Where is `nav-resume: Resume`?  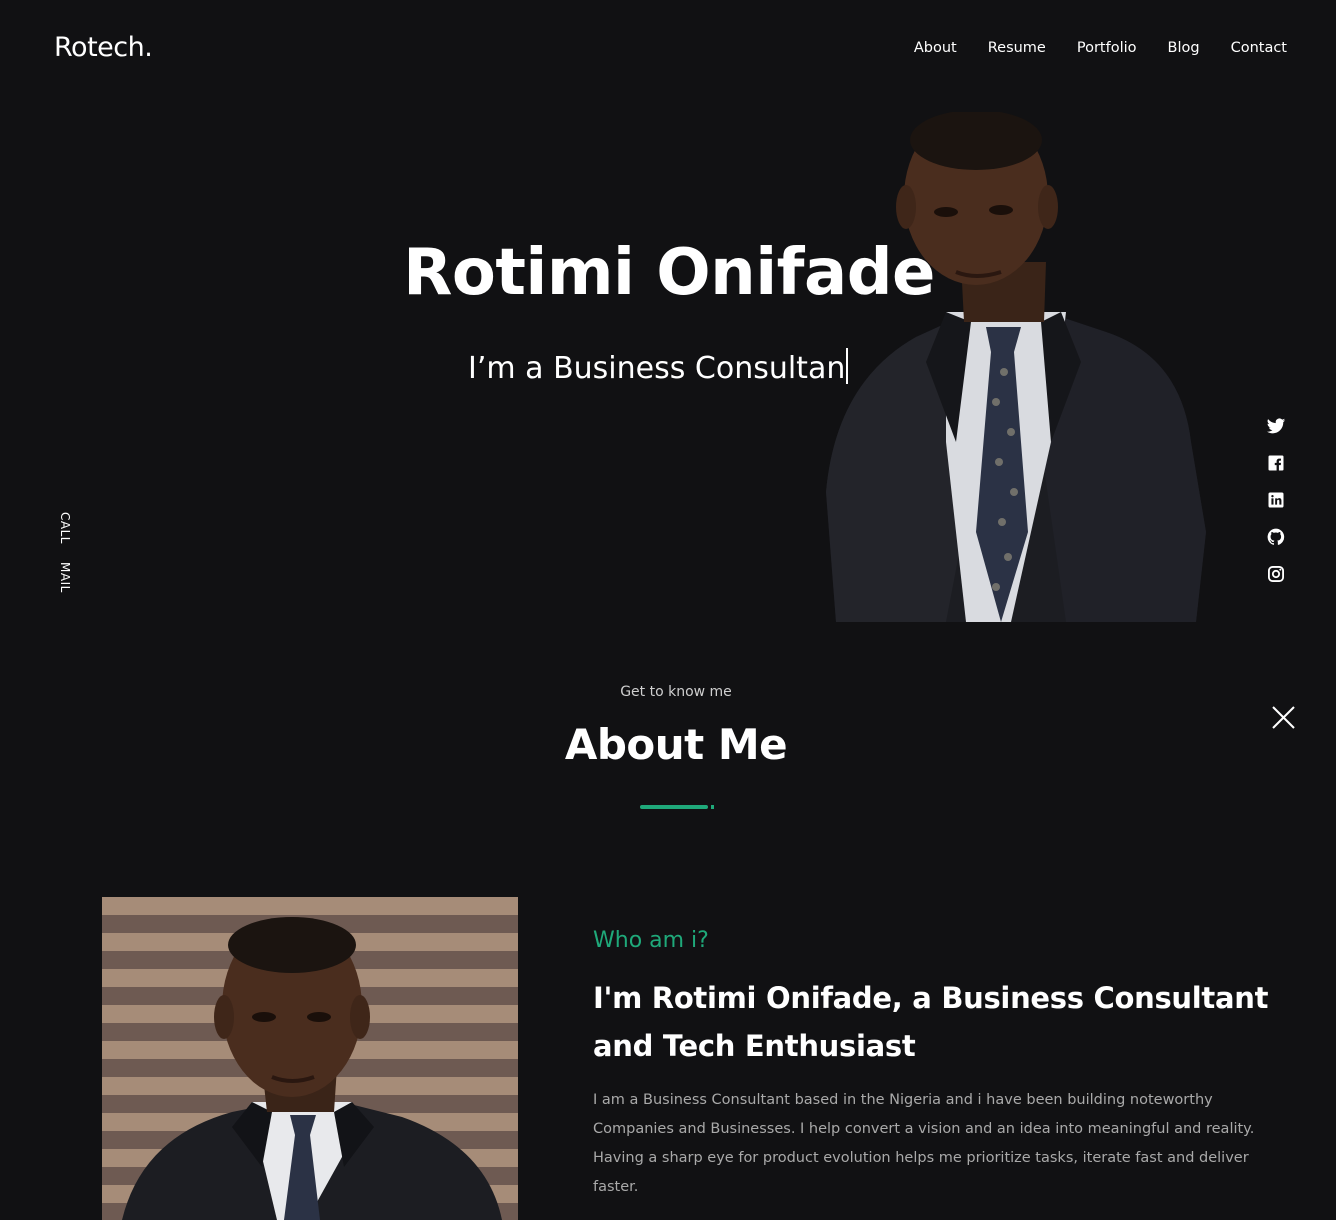
nav-resume: Resume is located at coordinates (1017, 48).